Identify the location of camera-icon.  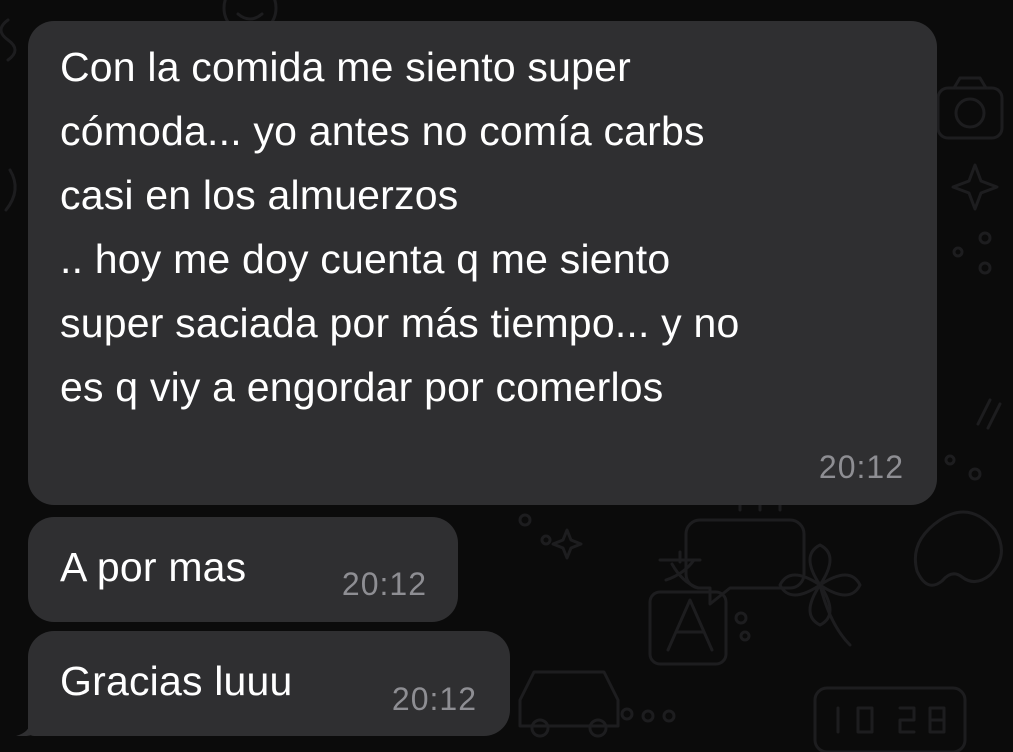
(970, 108).